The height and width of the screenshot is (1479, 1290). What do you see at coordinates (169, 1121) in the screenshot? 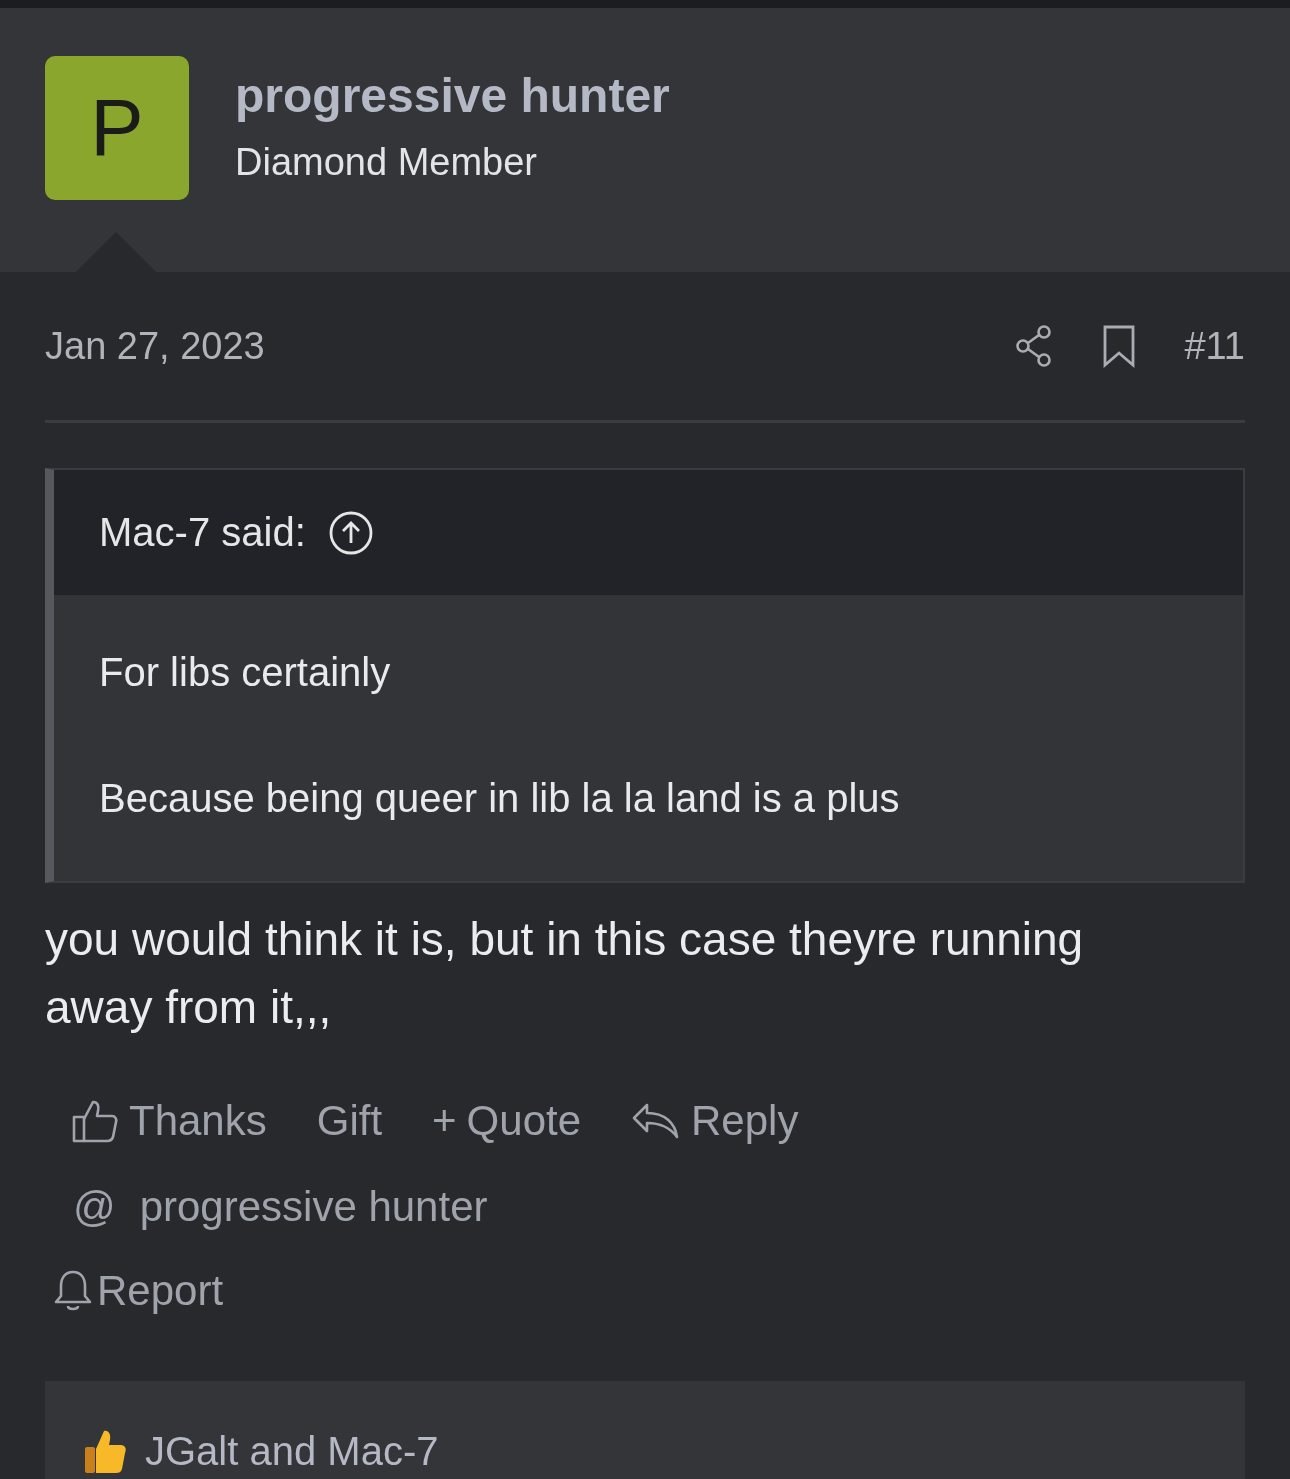
I see `thanks-button: Thanks` at bounding box center [169, 1121].